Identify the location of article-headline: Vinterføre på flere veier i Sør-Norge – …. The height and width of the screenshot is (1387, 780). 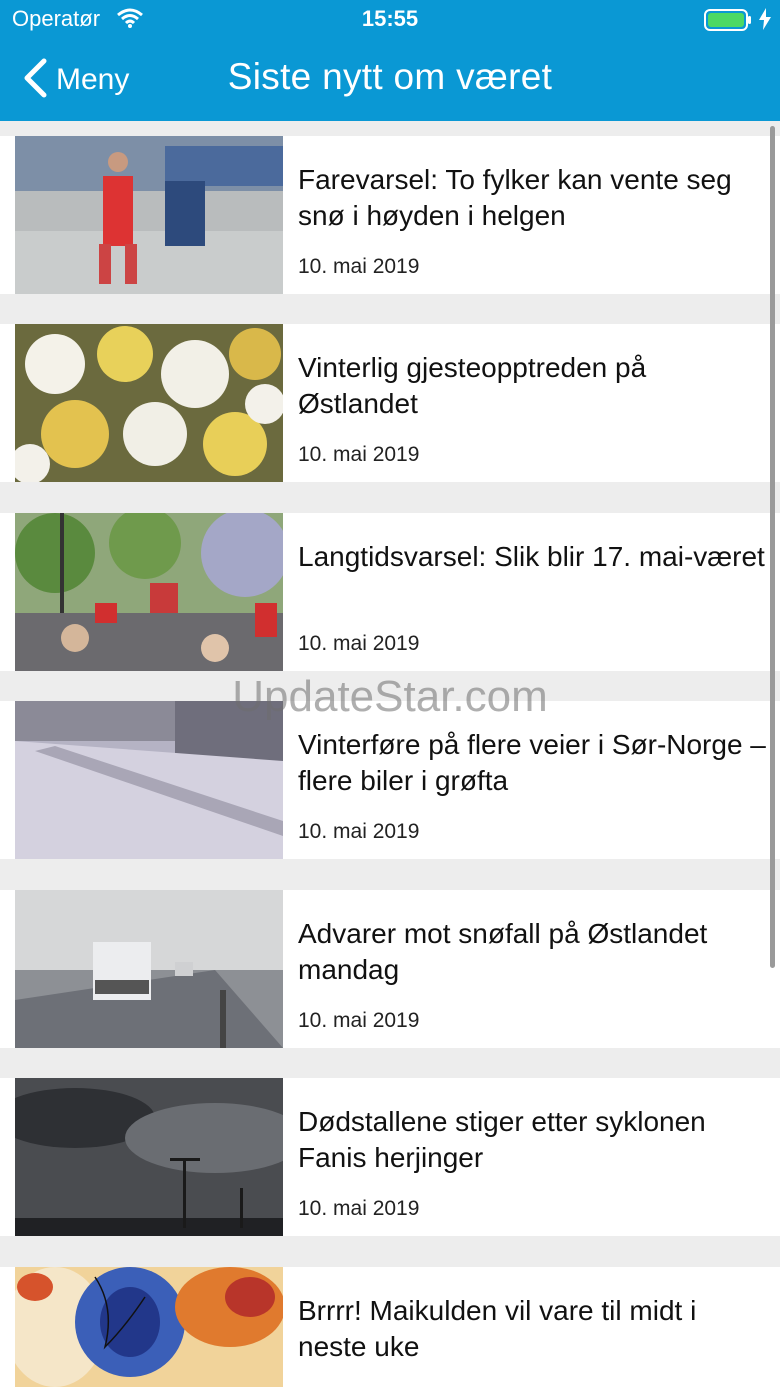
(532, 762).